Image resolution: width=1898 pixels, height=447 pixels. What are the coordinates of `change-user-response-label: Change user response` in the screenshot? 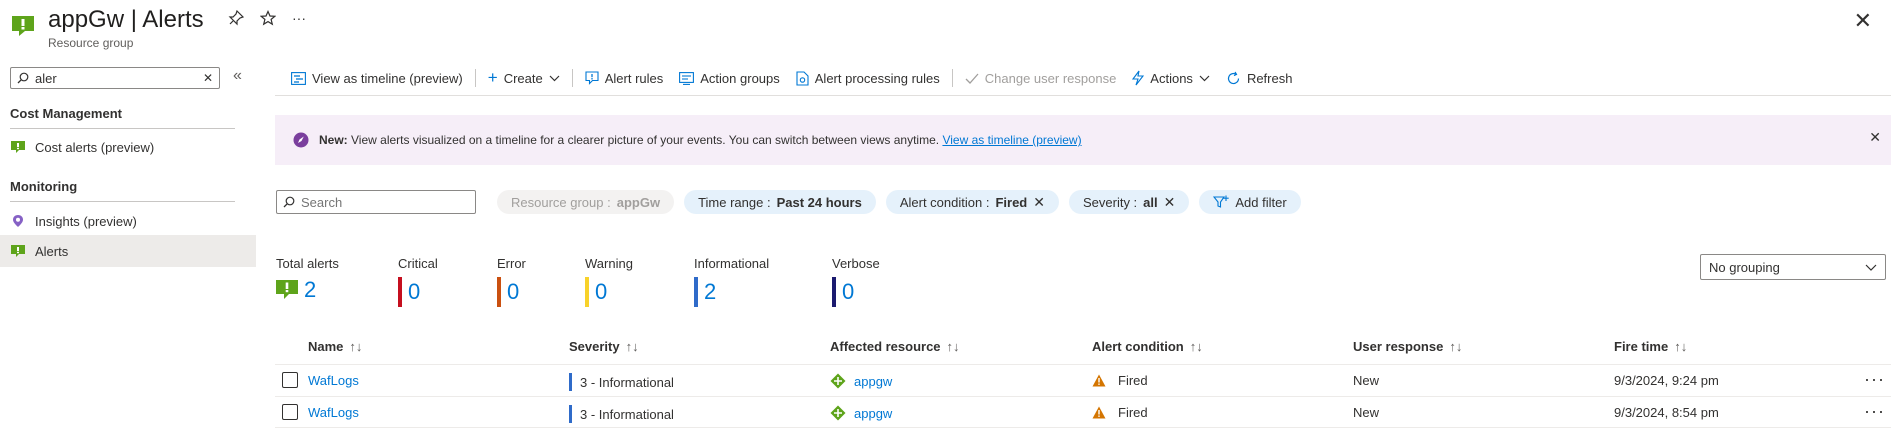 It's located at (1050, 78).